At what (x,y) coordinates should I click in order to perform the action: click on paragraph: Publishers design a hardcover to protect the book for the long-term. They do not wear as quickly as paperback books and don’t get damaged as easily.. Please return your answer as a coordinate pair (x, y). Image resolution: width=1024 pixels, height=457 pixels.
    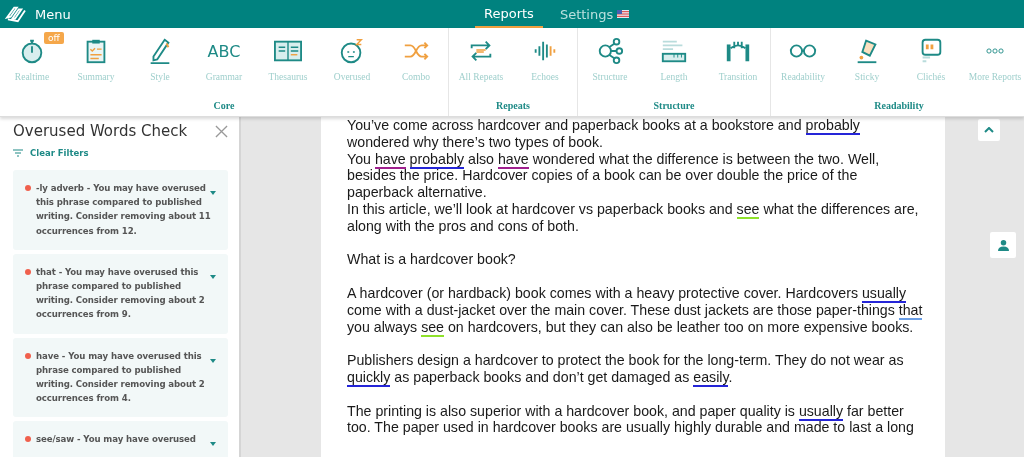
    Looking at the image, I should click on (626, 369).